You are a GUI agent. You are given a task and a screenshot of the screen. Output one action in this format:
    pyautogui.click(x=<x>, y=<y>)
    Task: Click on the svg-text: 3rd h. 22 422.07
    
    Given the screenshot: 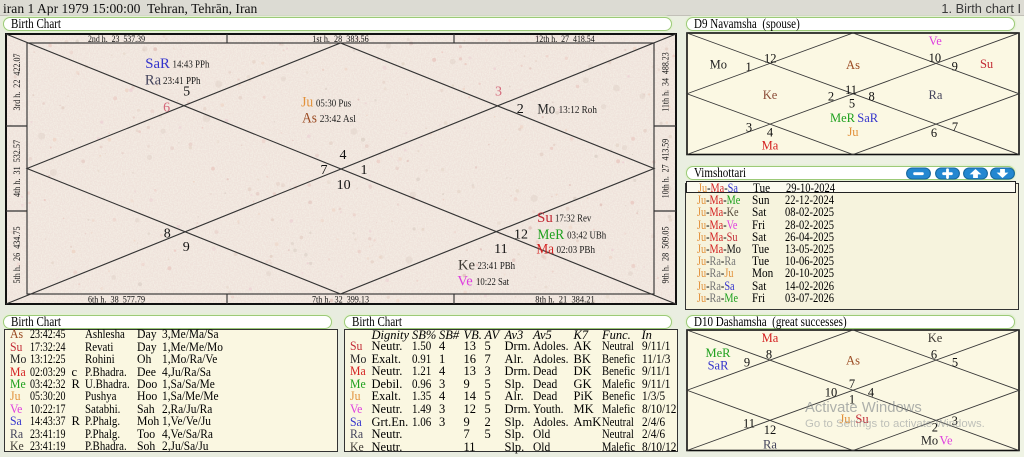 What is the action you would take?
    pyautogui.click(x=18, y=81)
    